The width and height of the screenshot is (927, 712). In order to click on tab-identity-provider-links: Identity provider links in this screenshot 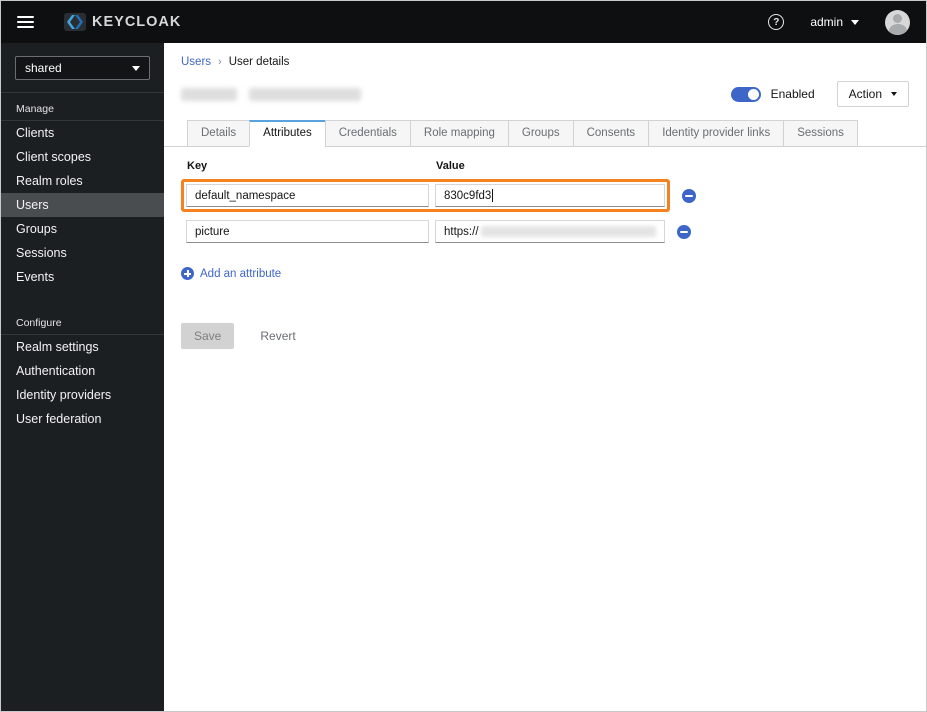, I will do `click(716, 133)`.